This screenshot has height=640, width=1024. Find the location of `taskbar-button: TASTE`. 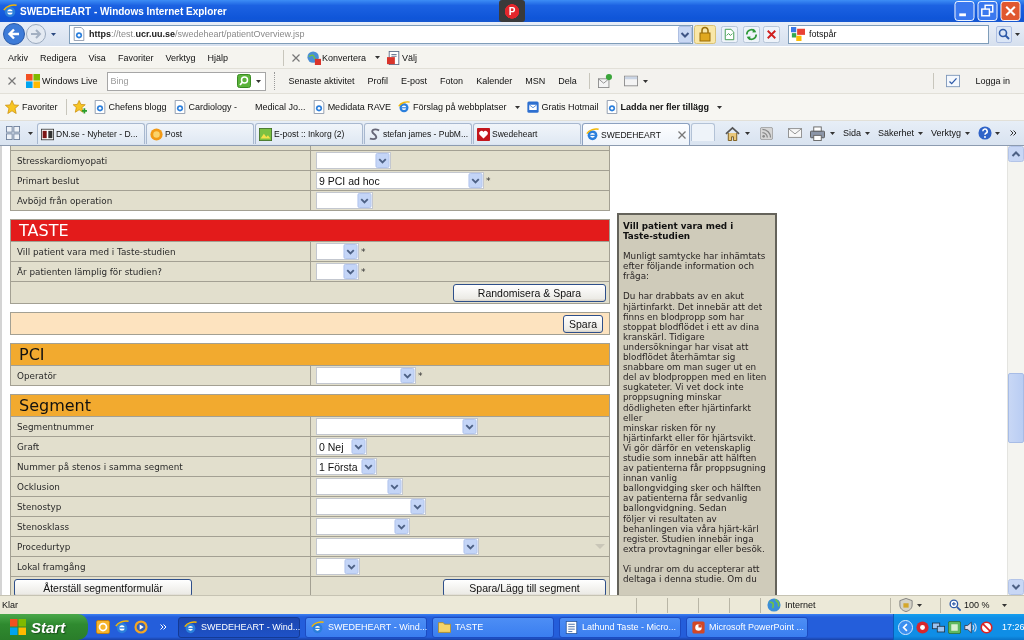

taskbar-button: TASTE is located at coordinates (493, 627).